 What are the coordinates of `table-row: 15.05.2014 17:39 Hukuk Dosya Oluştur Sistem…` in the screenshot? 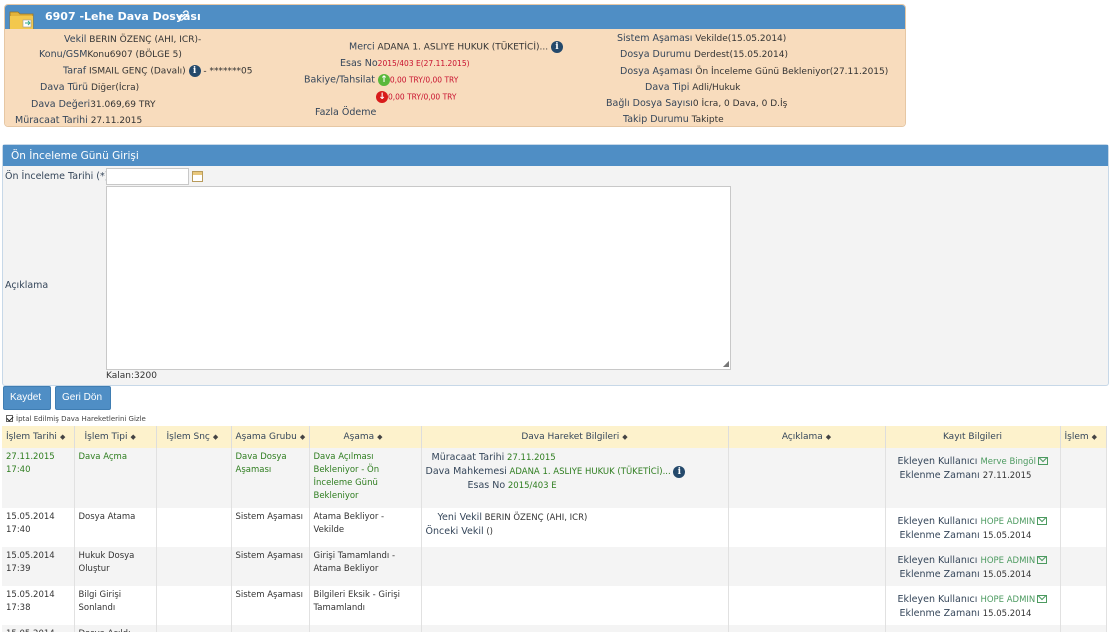 It's located at (554, 566).